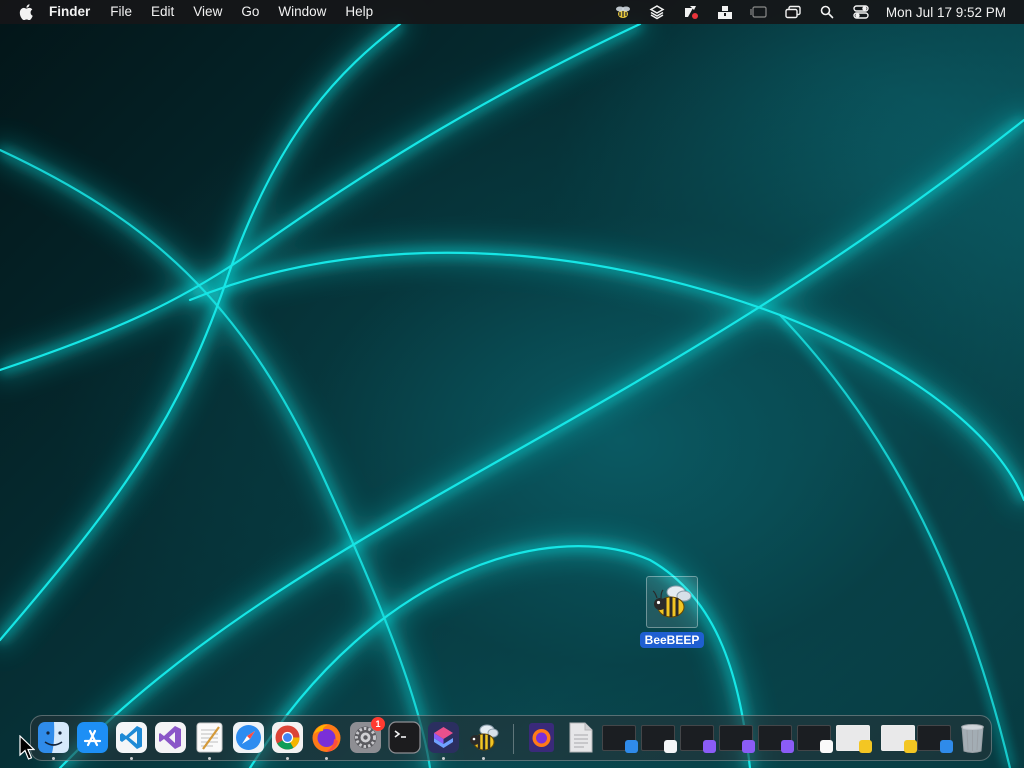 Image resolution: width=1024 pixels, height=768 pixels. Describe the element at coordinates (827, 12) in the screenshot. I see `search-icon` at that location.